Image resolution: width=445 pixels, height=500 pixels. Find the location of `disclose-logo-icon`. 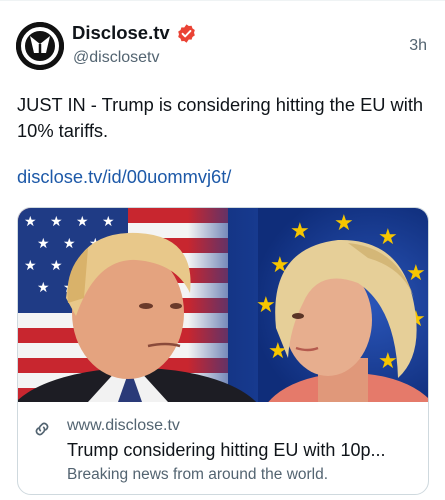

disclose-logo-icon is located at coordinates (40, 46).